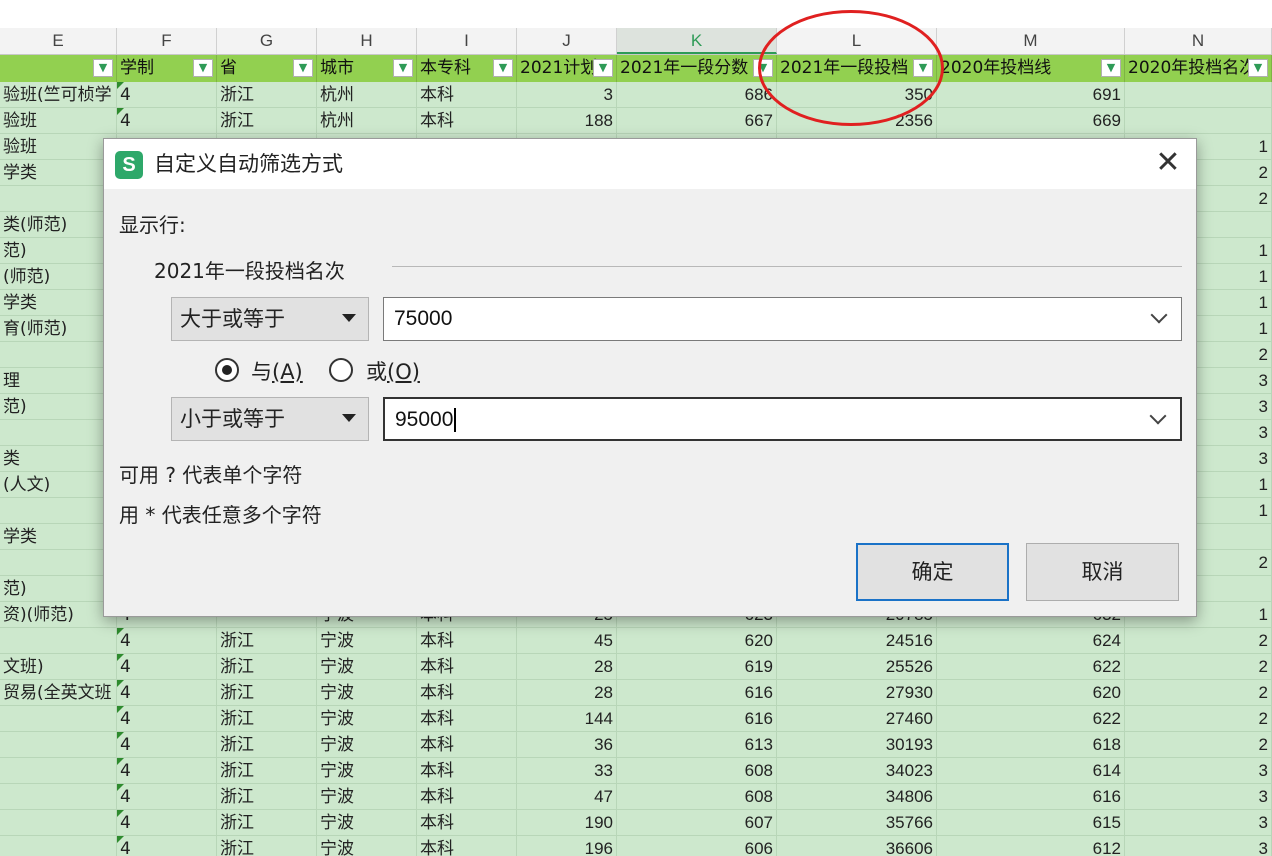 The width and height of the screenshot is (1272, 856). What do you see at coordinates (1031, 693) in the screenshot?
I see `cell-m: 620` at bounding box center [1031, 693].